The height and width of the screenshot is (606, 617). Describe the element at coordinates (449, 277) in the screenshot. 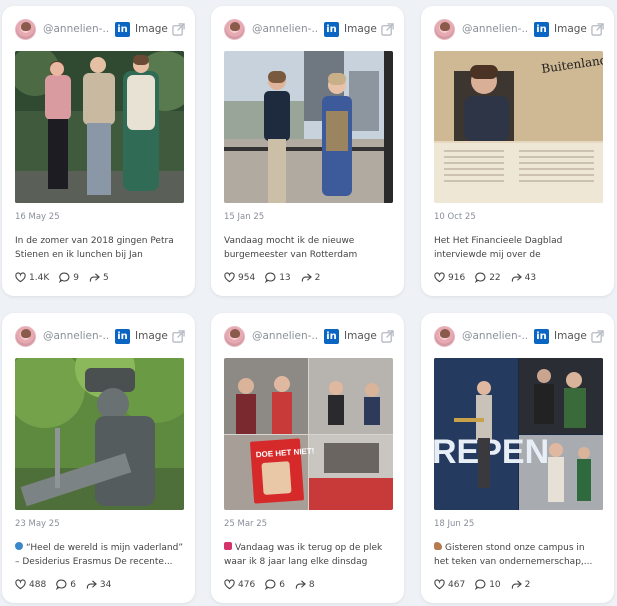

I see `likes-stat: 916` at that location.